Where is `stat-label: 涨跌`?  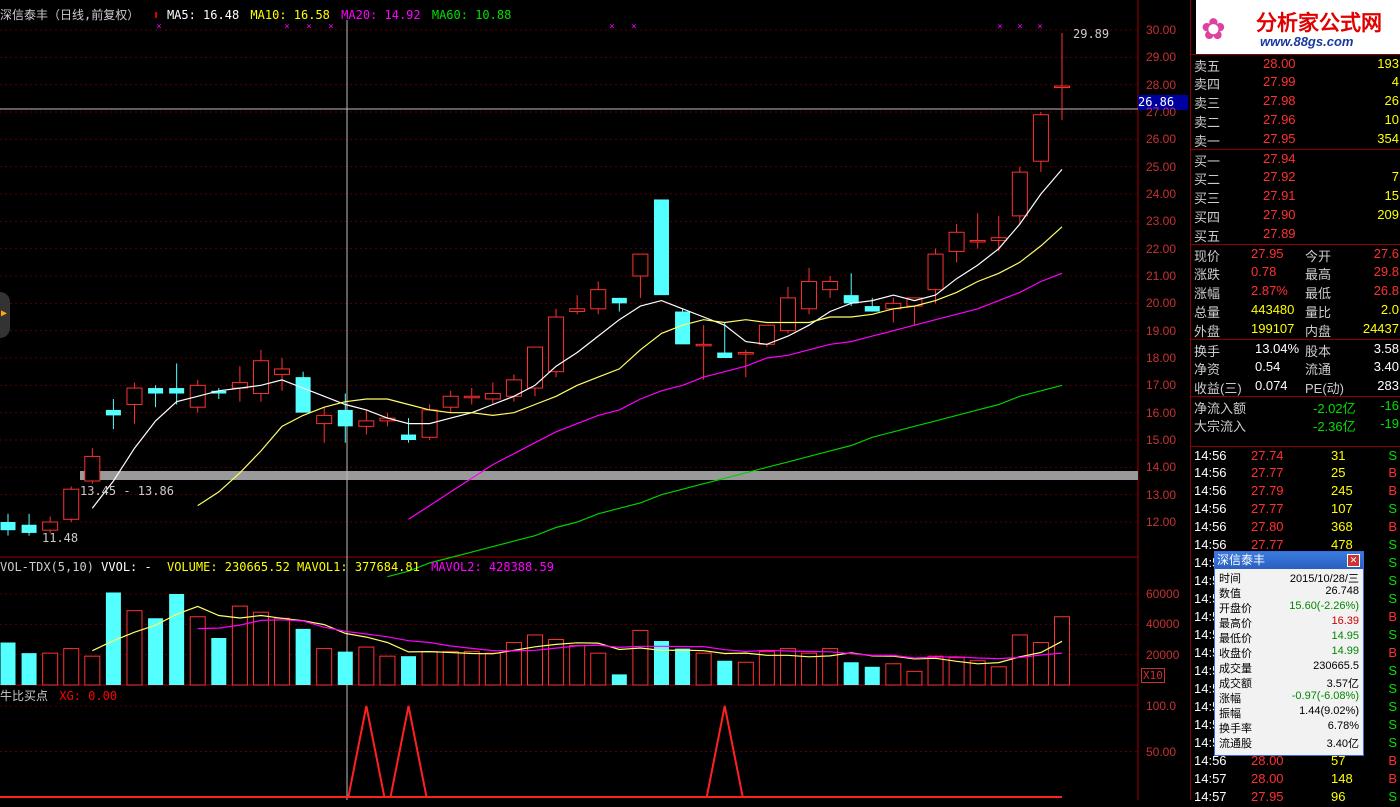
stat-label: 涨跌 is located at coordinates (1207, 274).